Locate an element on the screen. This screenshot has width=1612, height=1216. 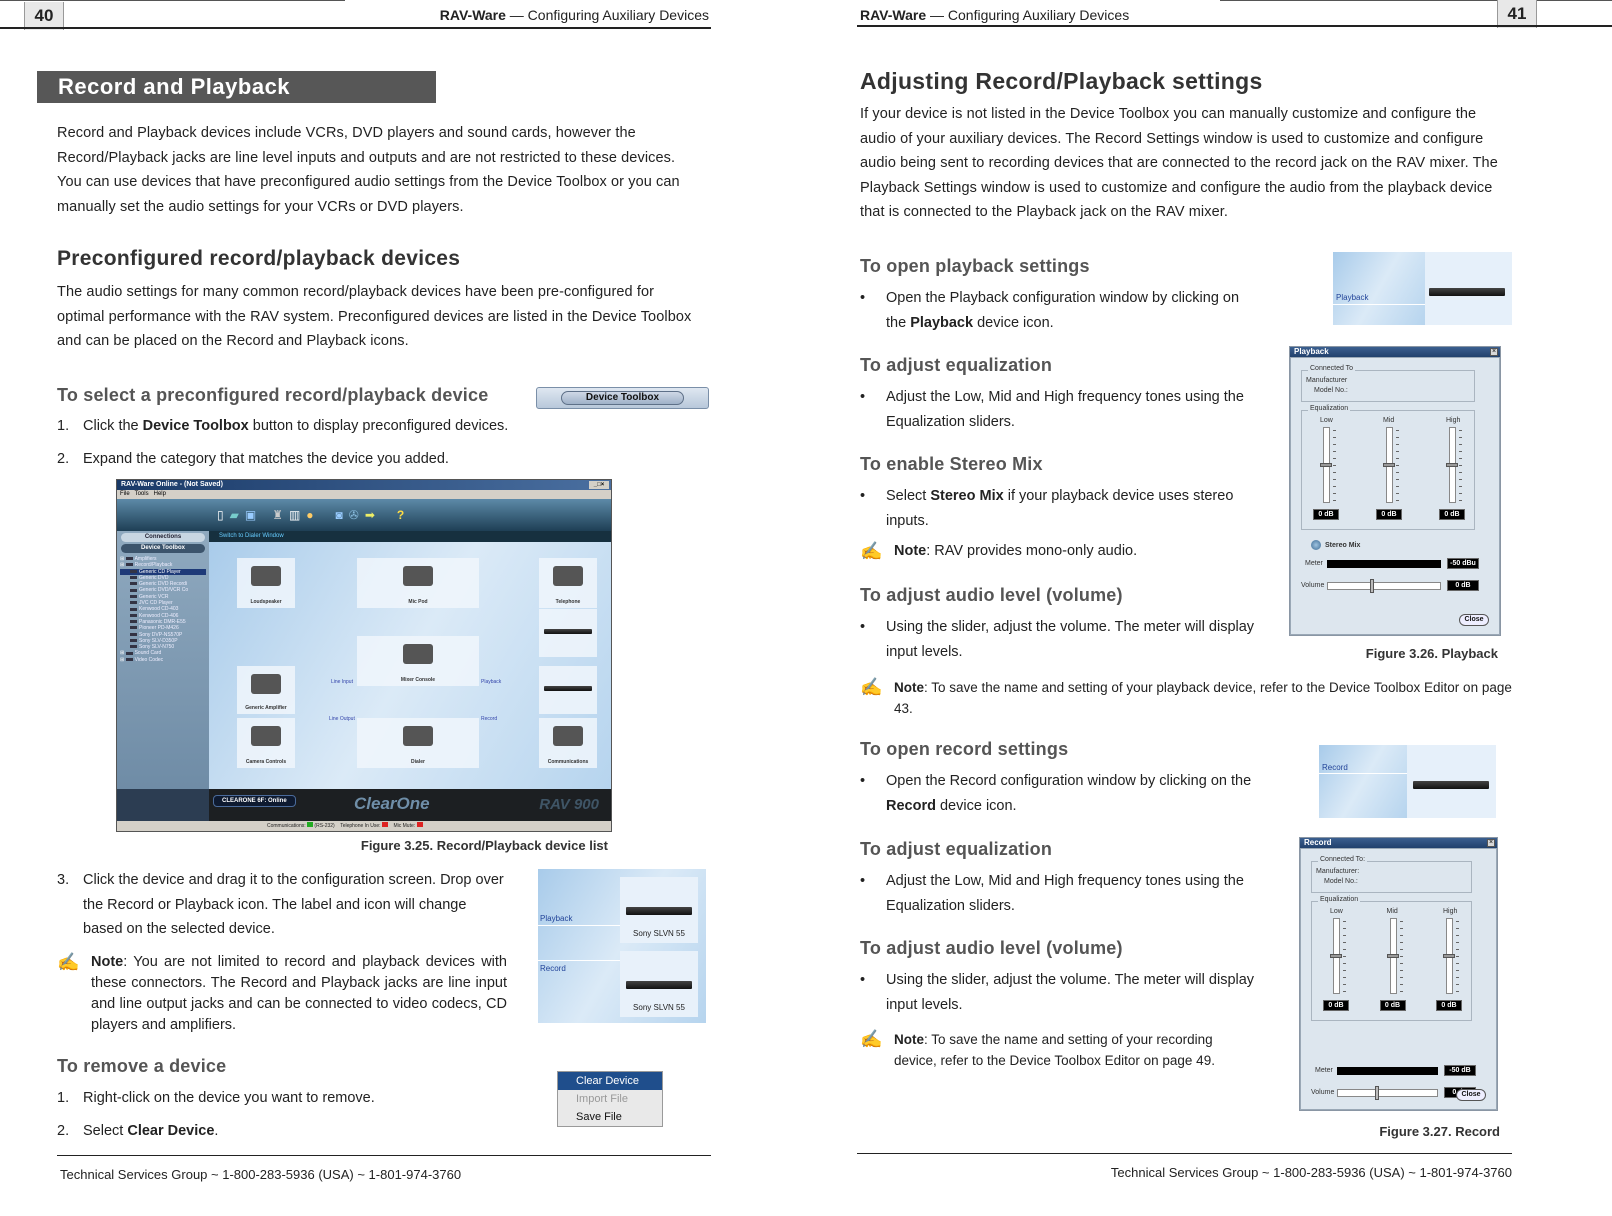
window-controls: _□× is located at coordinates (599, 485).